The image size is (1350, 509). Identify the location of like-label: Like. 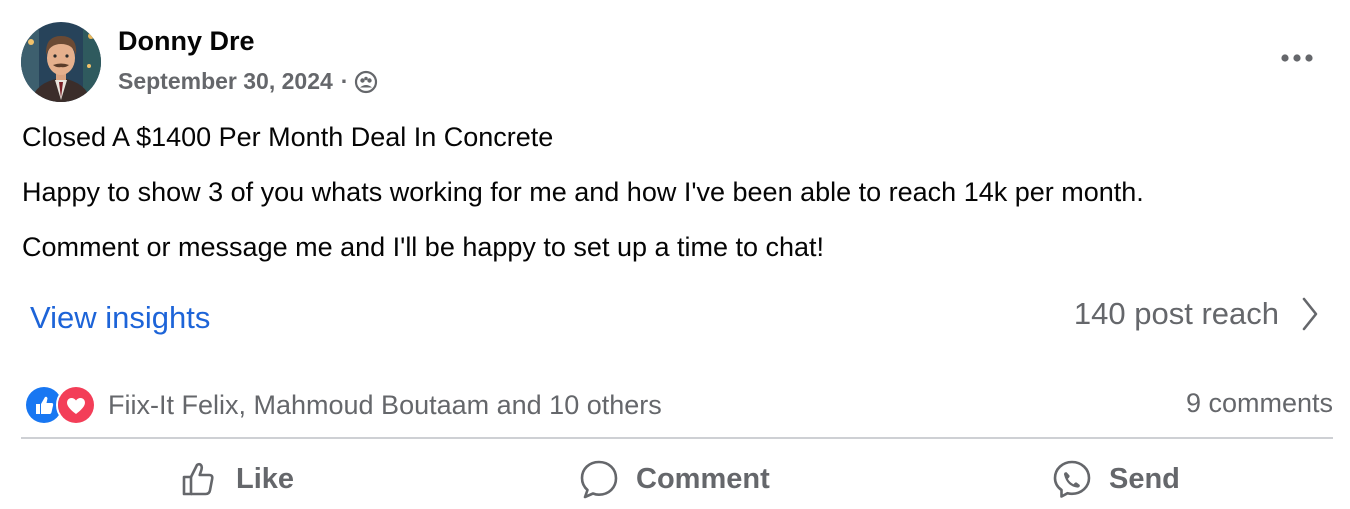
(265, 478).